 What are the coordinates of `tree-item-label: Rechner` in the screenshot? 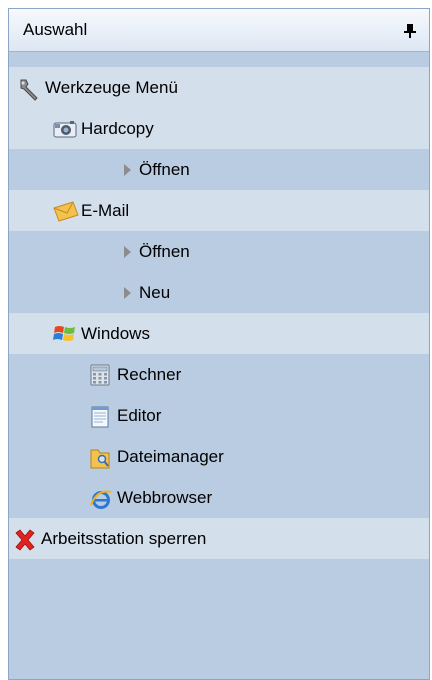 It's located at (149, 374).